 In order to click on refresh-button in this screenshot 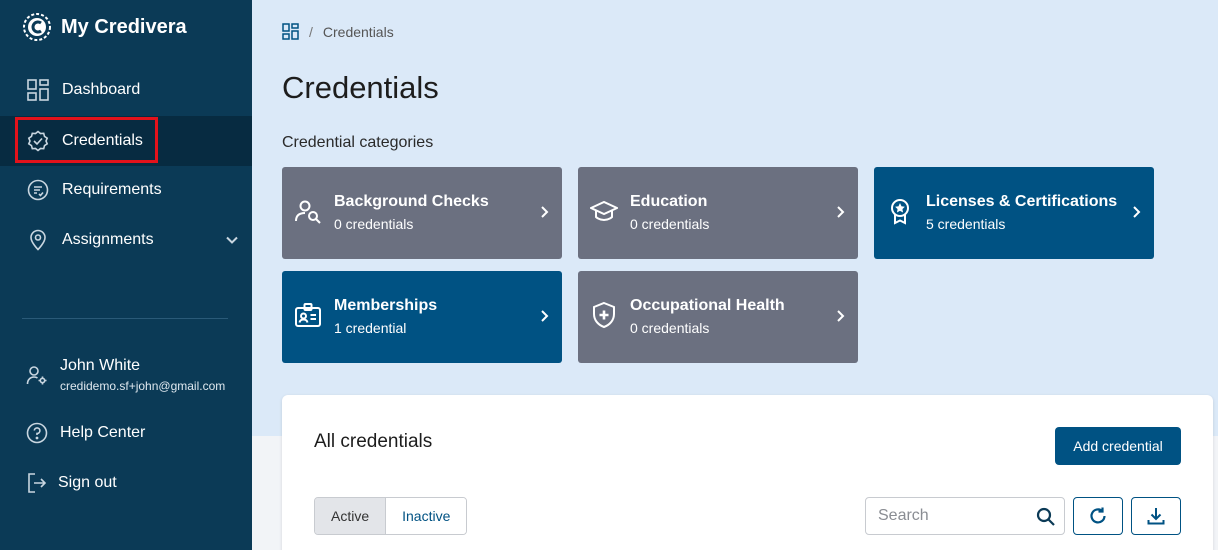, I will do `click(1098, 516)`.